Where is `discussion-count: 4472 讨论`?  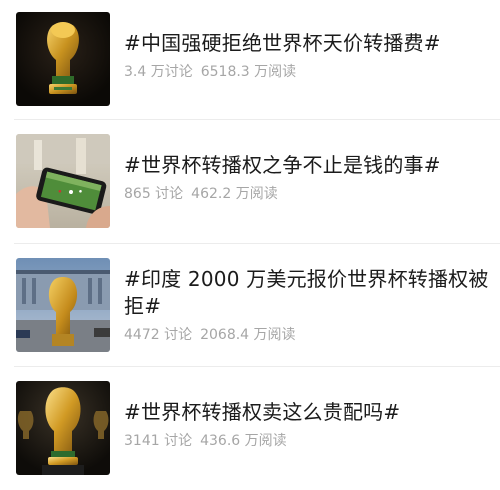 discussion-count: 4472 讨论 is located at coordinates (158, 335).